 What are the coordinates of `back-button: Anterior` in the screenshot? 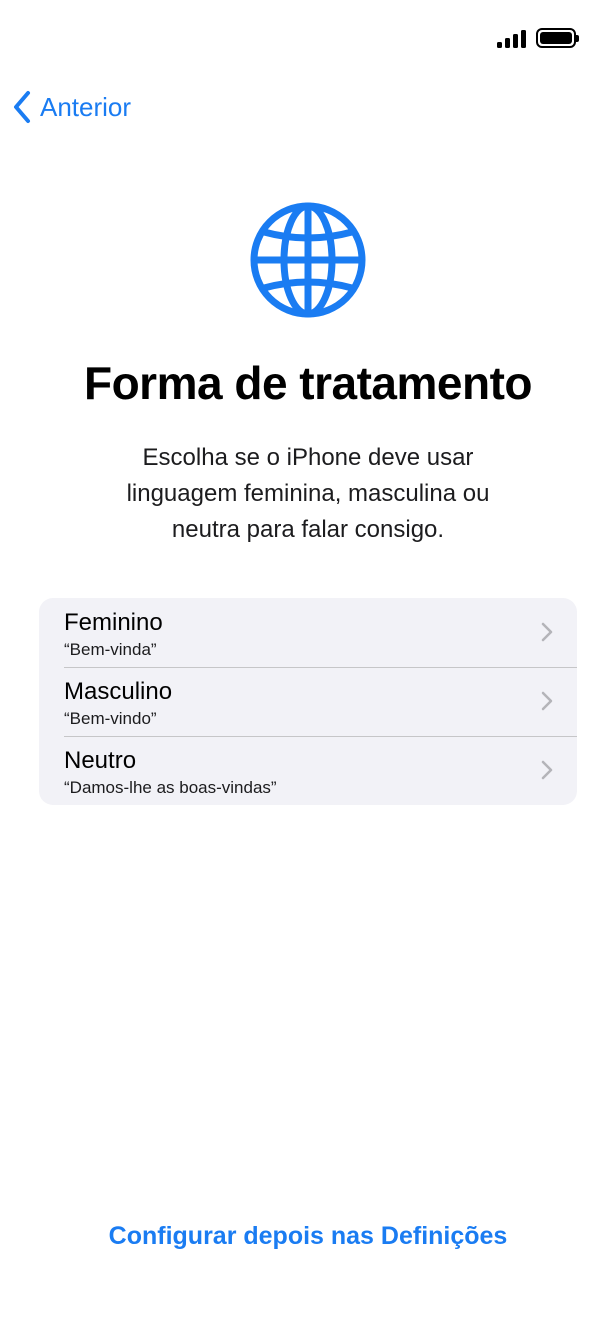 It's located at (71, 107).